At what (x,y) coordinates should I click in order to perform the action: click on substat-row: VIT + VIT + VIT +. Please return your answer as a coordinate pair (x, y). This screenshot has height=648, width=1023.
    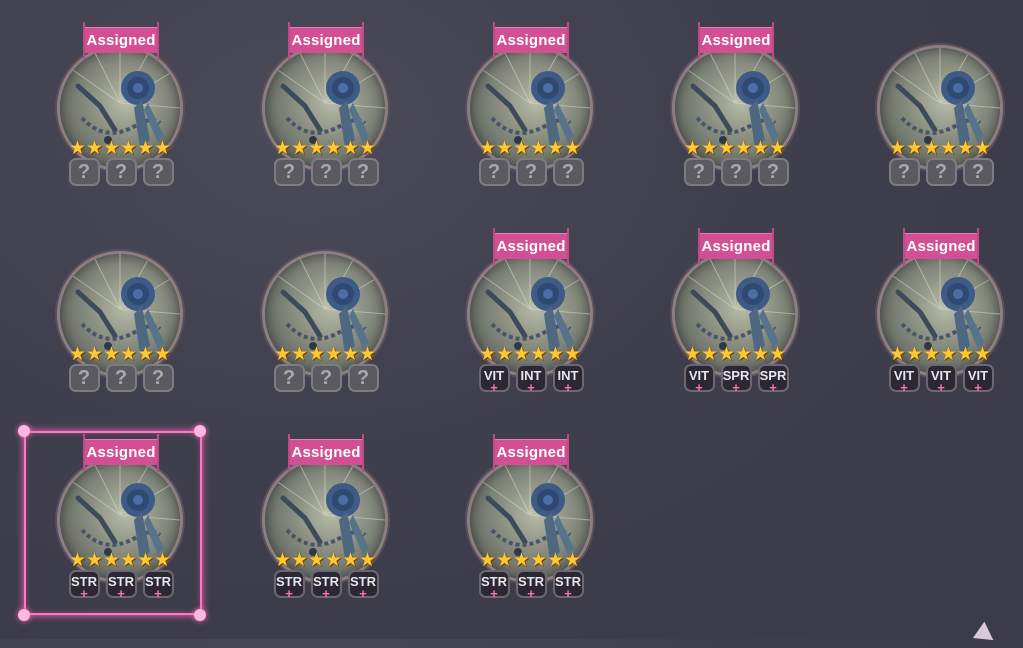
    Looking at the image, I should click on (941, 379).